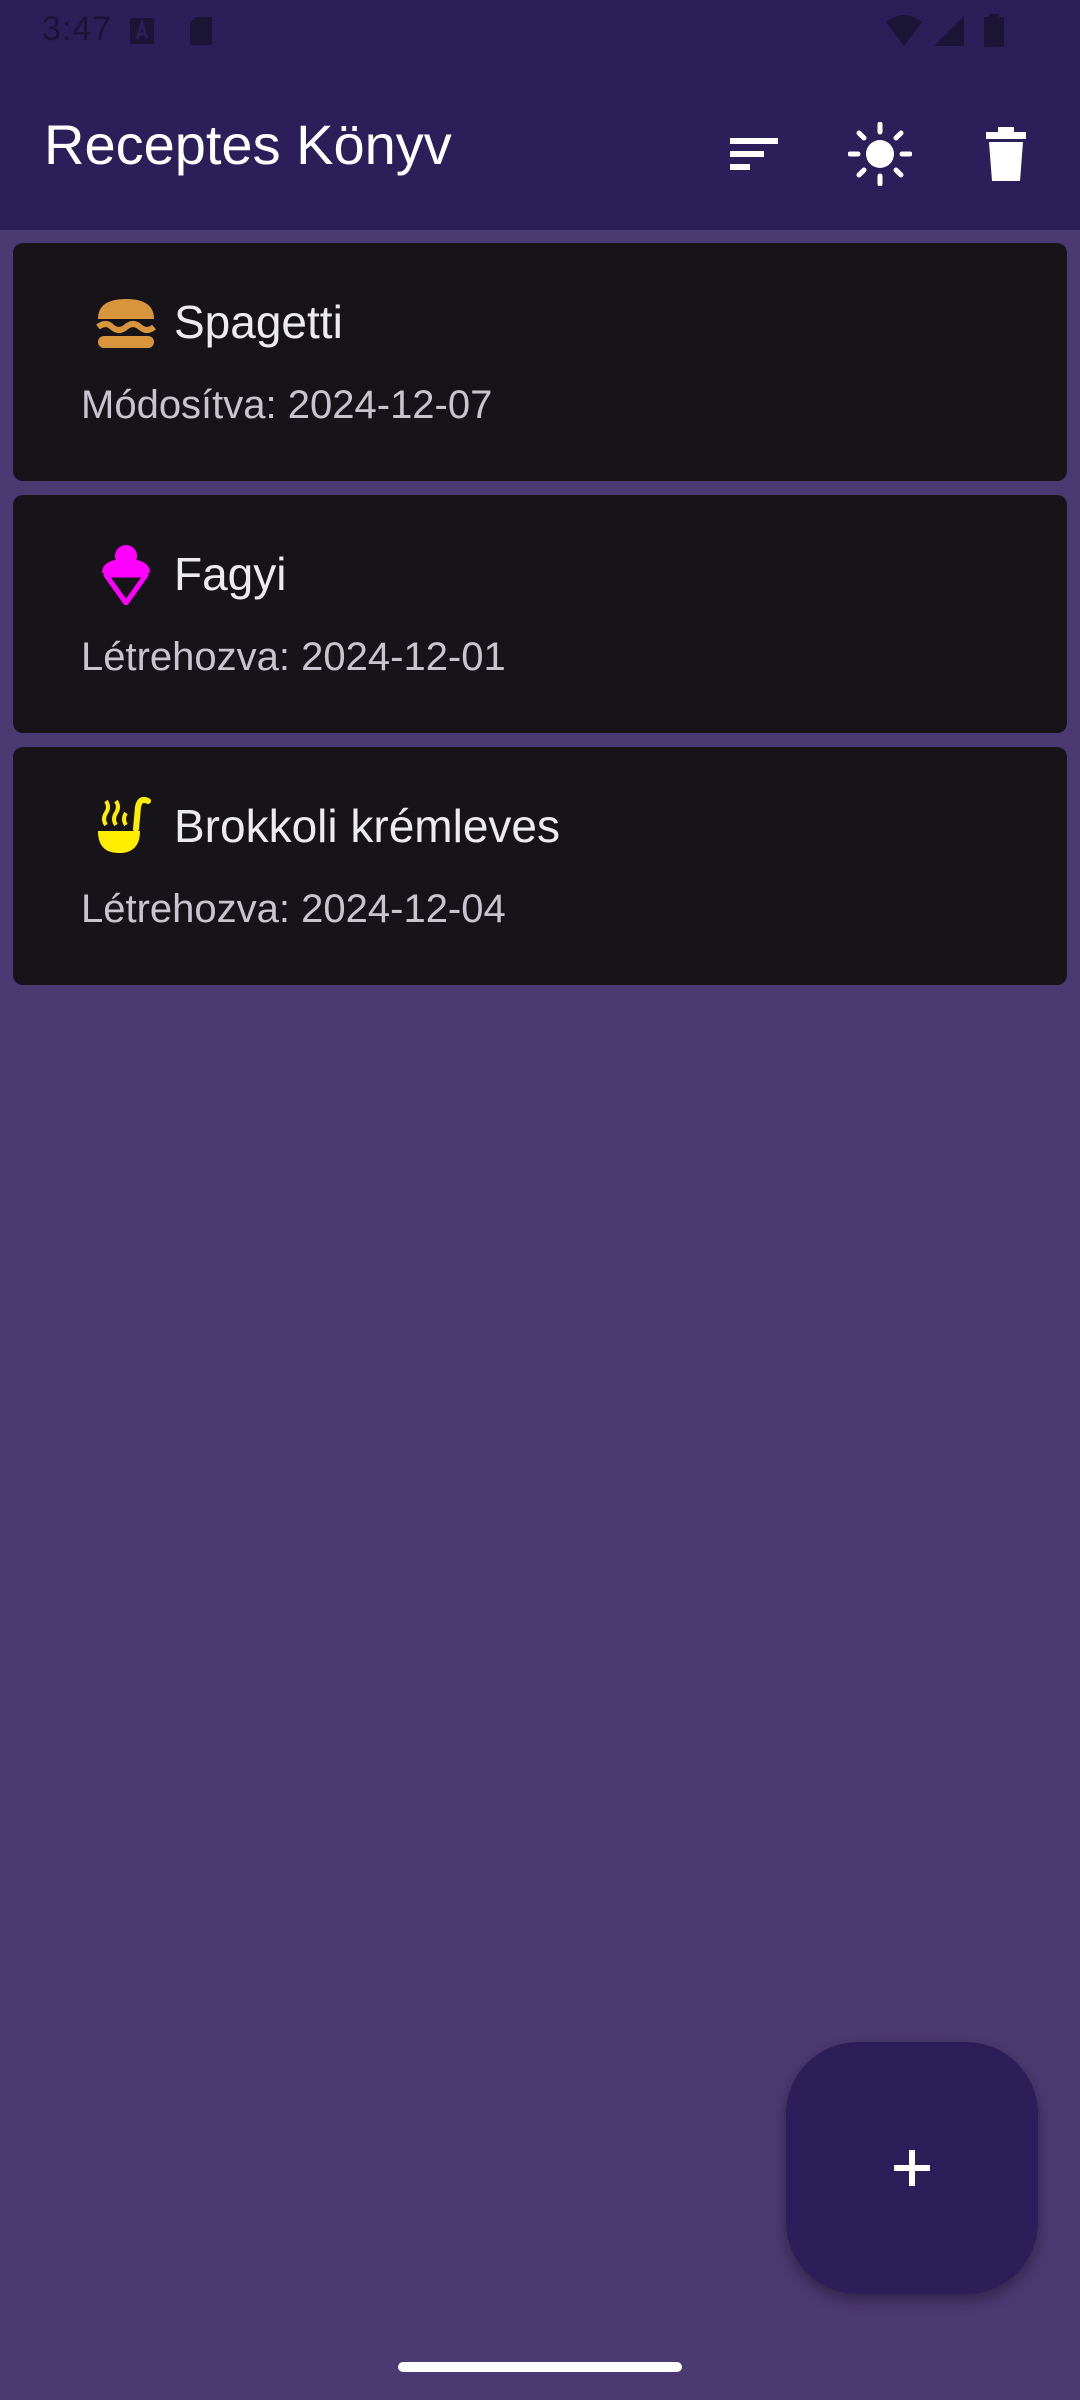 This screenshot has width=1080, height=2400. I want to click on brightness-icon, so click(880, 154).